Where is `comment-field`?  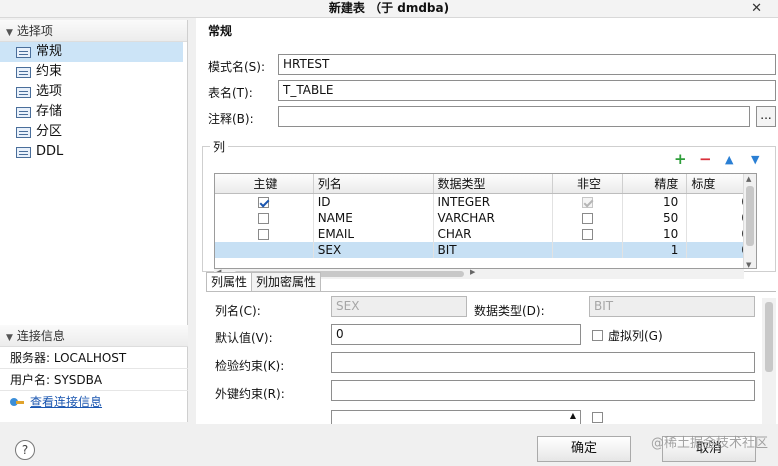 comment-field is located at coordinates (514, 116).